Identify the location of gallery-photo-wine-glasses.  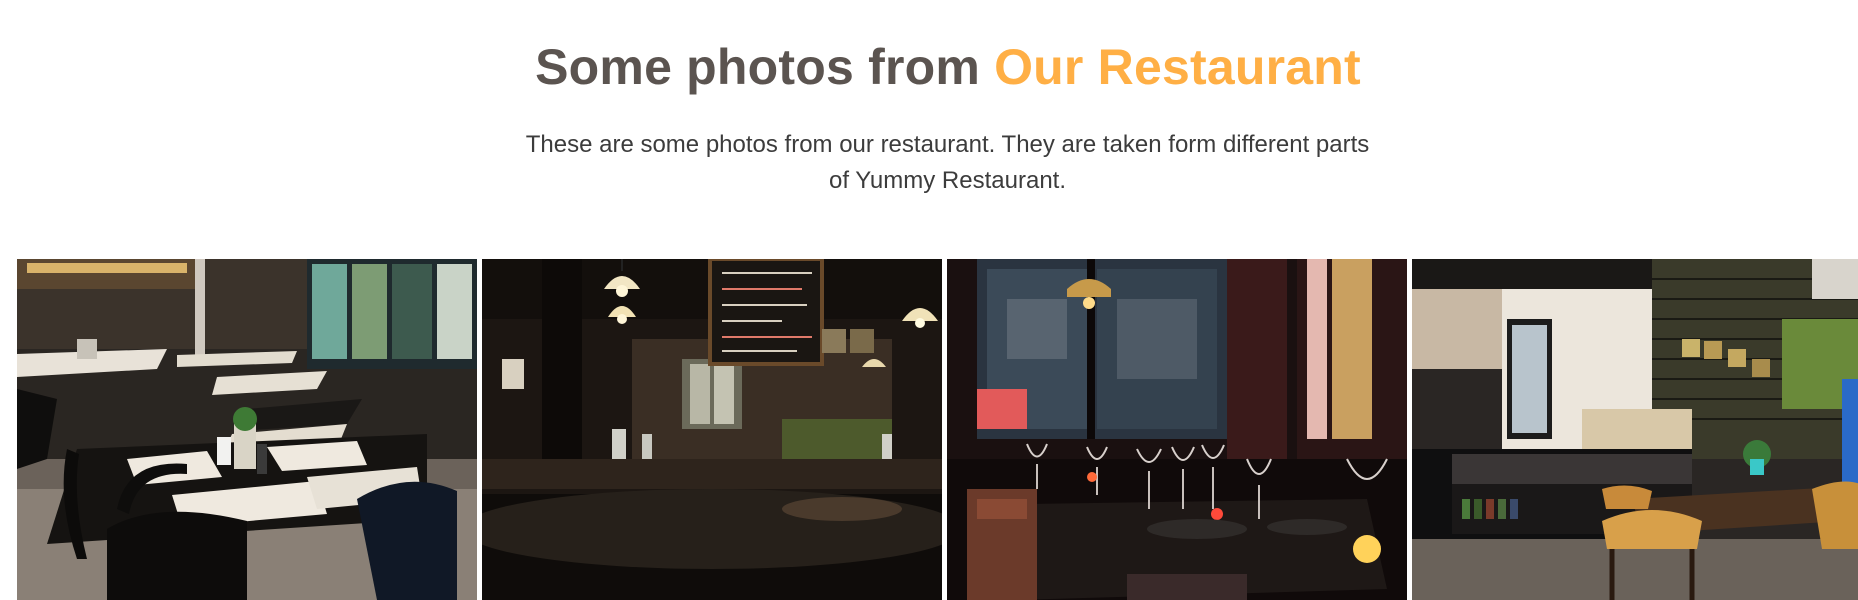
(1177, 429).